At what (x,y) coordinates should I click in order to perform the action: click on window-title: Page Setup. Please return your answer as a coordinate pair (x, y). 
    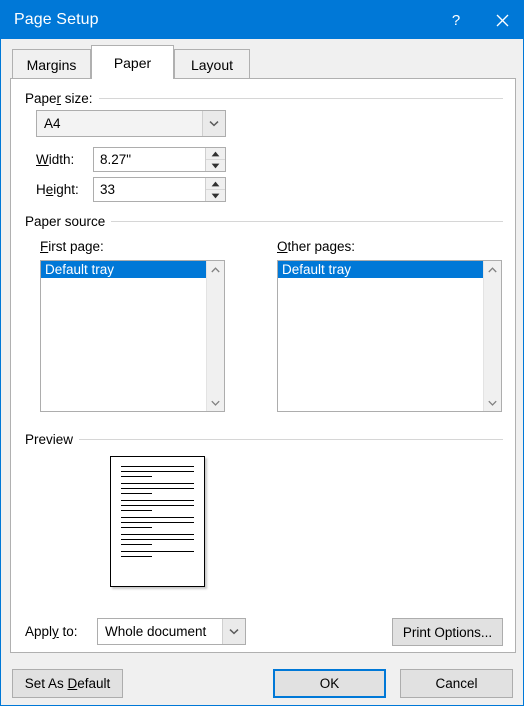
    Looking at the image, I should click on (56, 19).